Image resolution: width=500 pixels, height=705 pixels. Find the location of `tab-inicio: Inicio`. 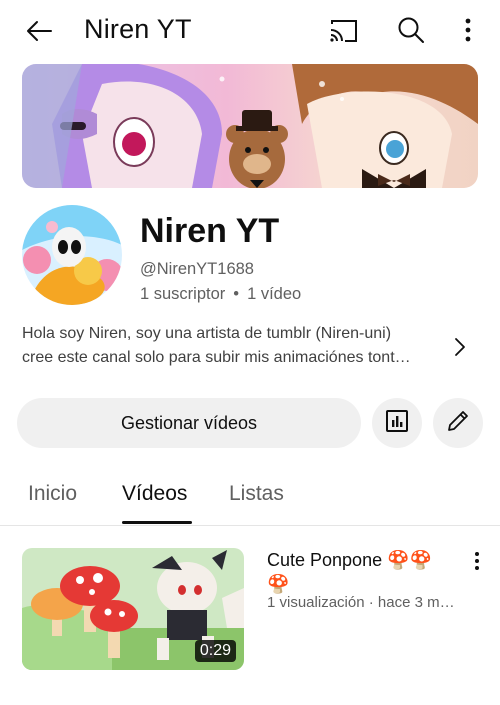

tab-inicio: Inicio is located at coordinates (52, 494).